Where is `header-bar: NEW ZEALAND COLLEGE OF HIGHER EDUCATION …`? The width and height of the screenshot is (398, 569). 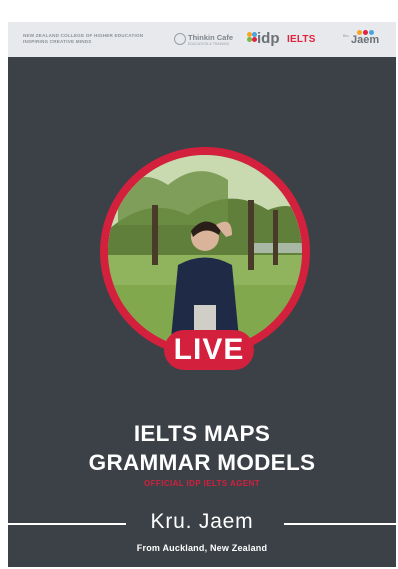
header-bar: NEW ZEALAND COLLEGE OF HIGHER EDUCATION … is located at coordinates (202, 39).